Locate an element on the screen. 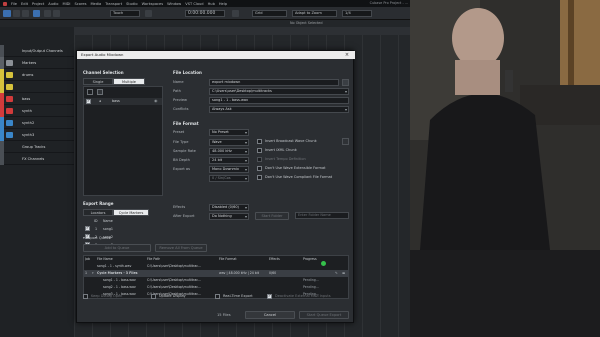 The image size is (600, 337). after-export-select: Do Nothing is located at coordinates (229, 216).